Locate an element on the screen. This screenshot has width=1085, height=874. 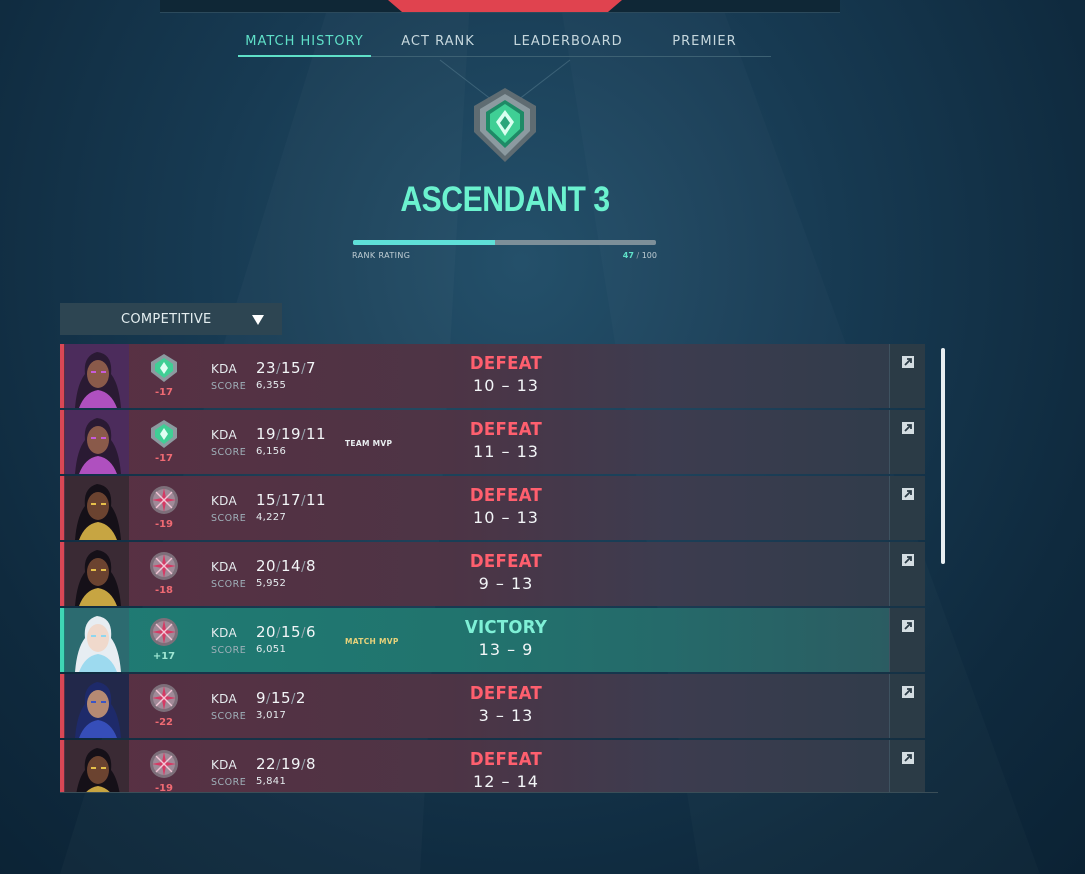
rr-change: +17 is located at coordinates (164, 656).